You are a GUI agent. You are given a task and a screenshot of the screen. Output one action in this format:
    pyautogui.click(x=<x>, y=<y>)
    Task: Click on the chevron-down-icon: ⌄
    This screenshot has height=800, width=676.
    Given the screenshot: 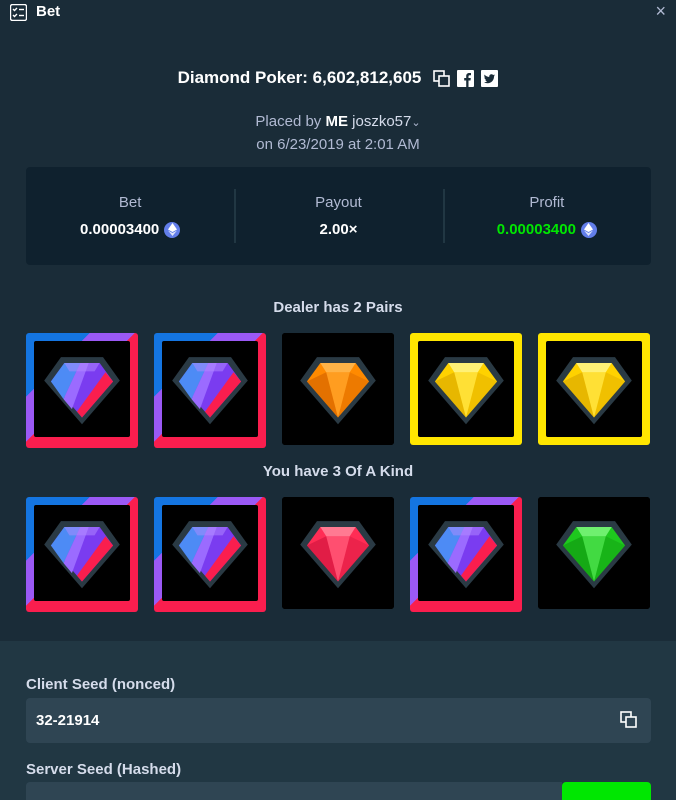 What is the action you would take?
    pyautogui.click(x=415, y=123)
    